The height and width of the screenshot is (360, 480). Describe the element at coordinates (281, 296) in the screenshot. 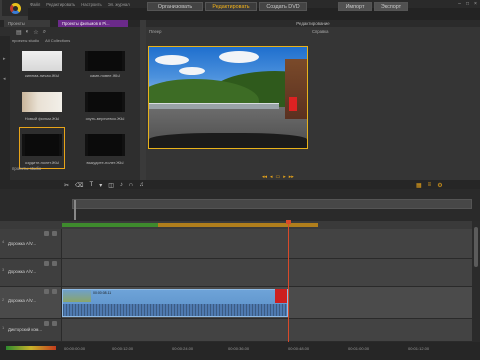

I see `clip-transition` at that location.